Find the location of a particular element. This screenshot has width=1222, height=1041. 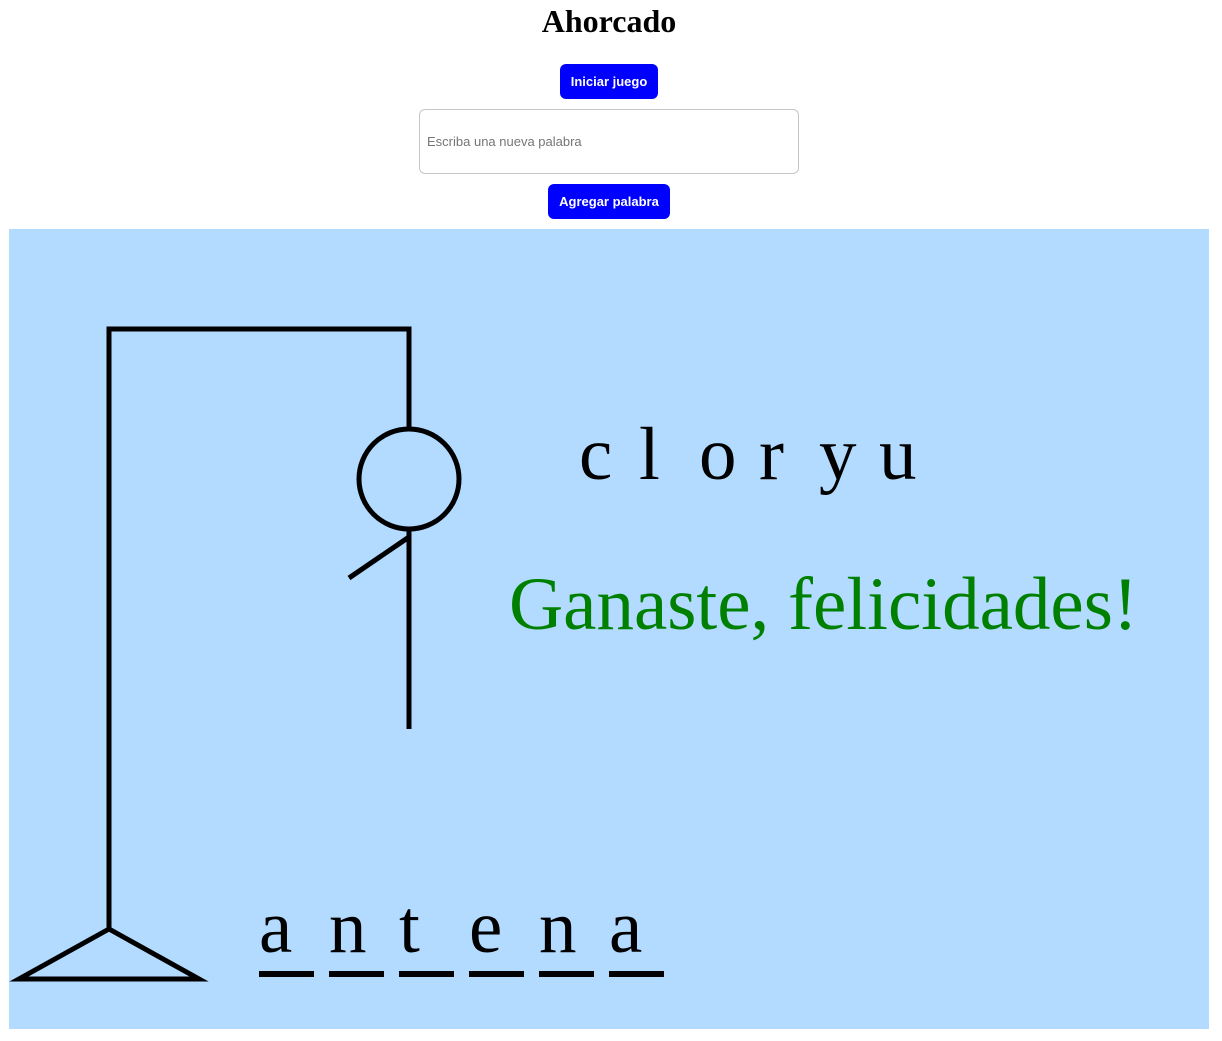

wrong-letter: l is located at coordinates (649, 454).